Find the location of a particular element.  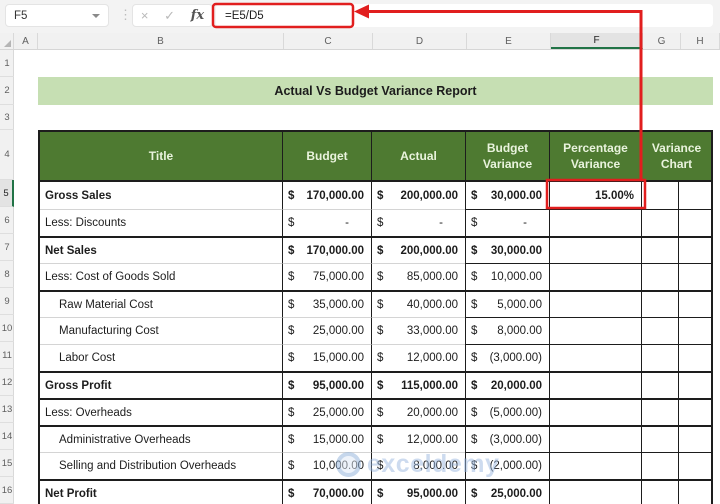

cell-budget: $35,000.00 is located at coordinates (326, 303).